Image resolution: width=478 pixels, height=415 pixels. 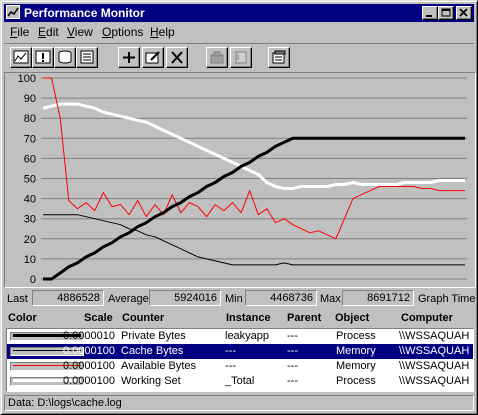 I want to click on legend-header-scale: Scale, so click(x=98, y=318).